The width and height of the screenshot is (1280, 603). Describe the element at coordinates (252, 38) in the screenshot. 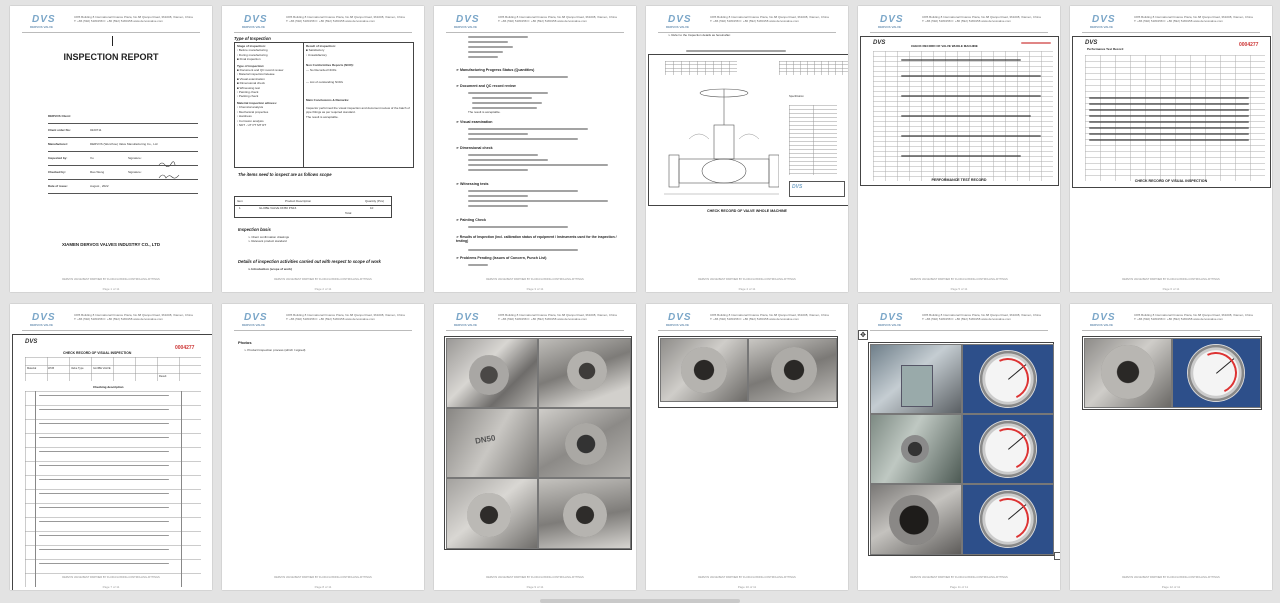

I see `section-title: Type of Inspection` at that location.